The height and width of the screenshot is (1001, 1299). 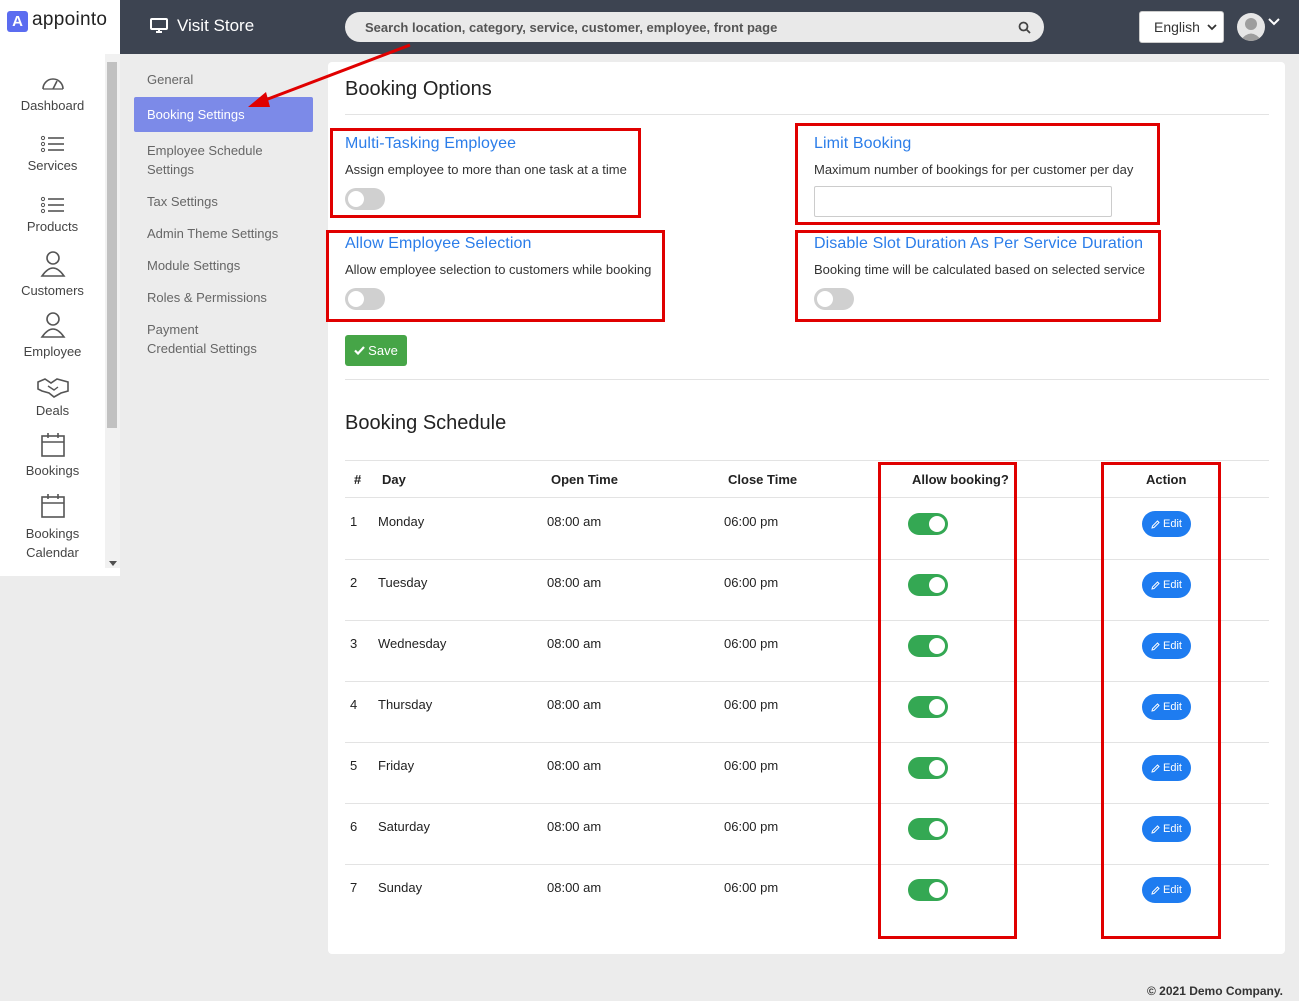 I want to click on sidebar-item-dashboard: Dashboard, so click(x=52, y=93).